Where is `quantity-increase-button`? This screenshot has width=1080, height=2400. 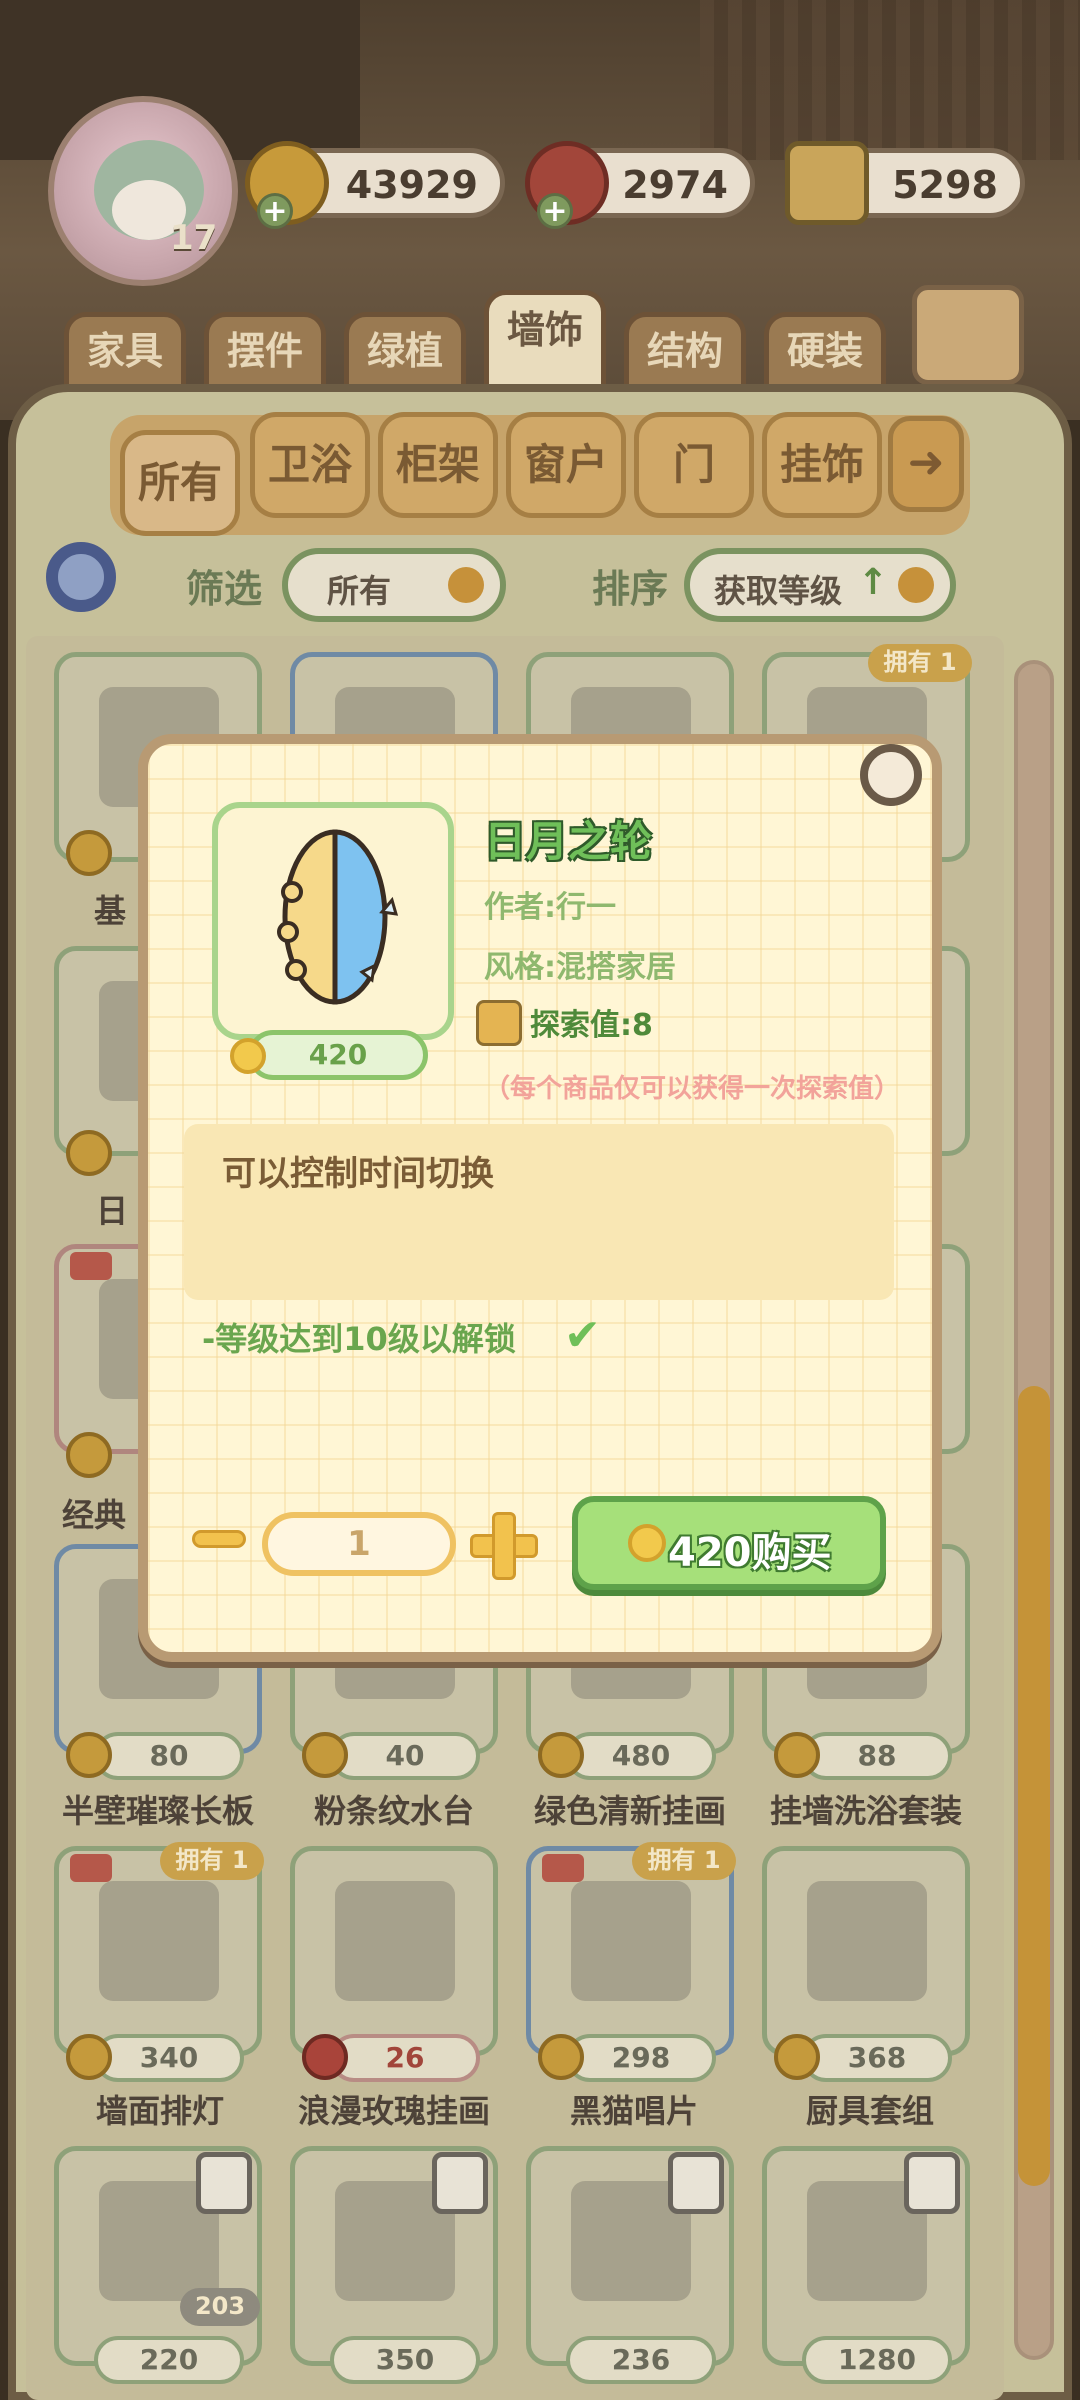
quantity-increase-button is located at coordinates (504, 1546).